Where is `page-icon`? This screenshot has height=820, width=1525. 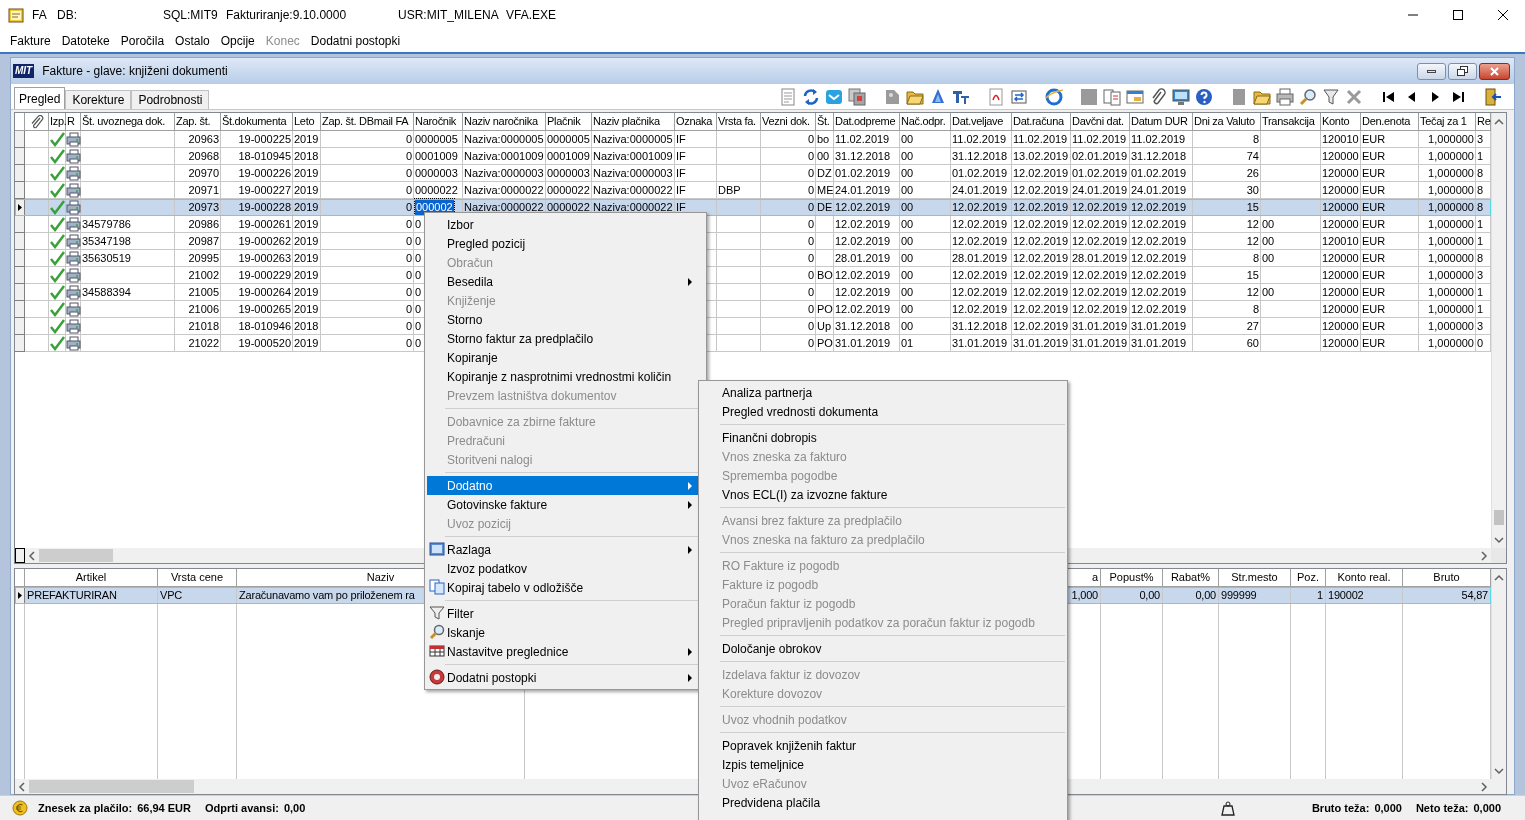
page-icon is located at coordinates (996, 97).